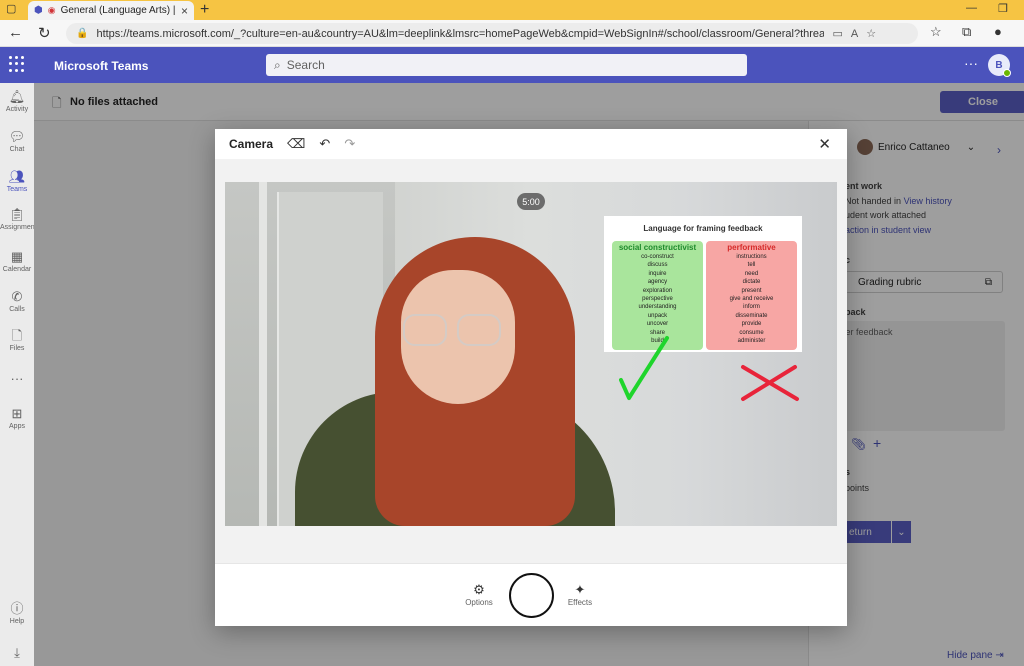  I want to click on rail-label: Teams, so click(17, 189).